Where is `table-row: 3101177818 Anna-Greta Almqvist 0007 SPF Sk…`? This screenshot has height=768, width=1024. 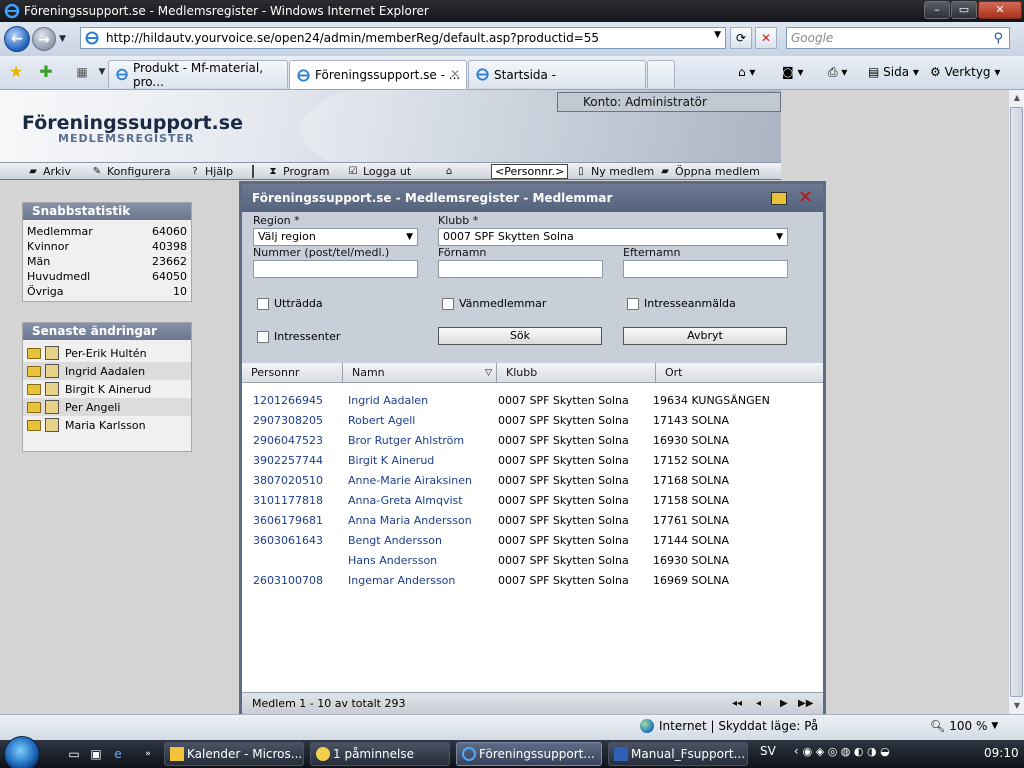 table-row: 3101177818 Anna-Greta Almqvist 0007 SPF Sk… is located at coordinates (532, 501).